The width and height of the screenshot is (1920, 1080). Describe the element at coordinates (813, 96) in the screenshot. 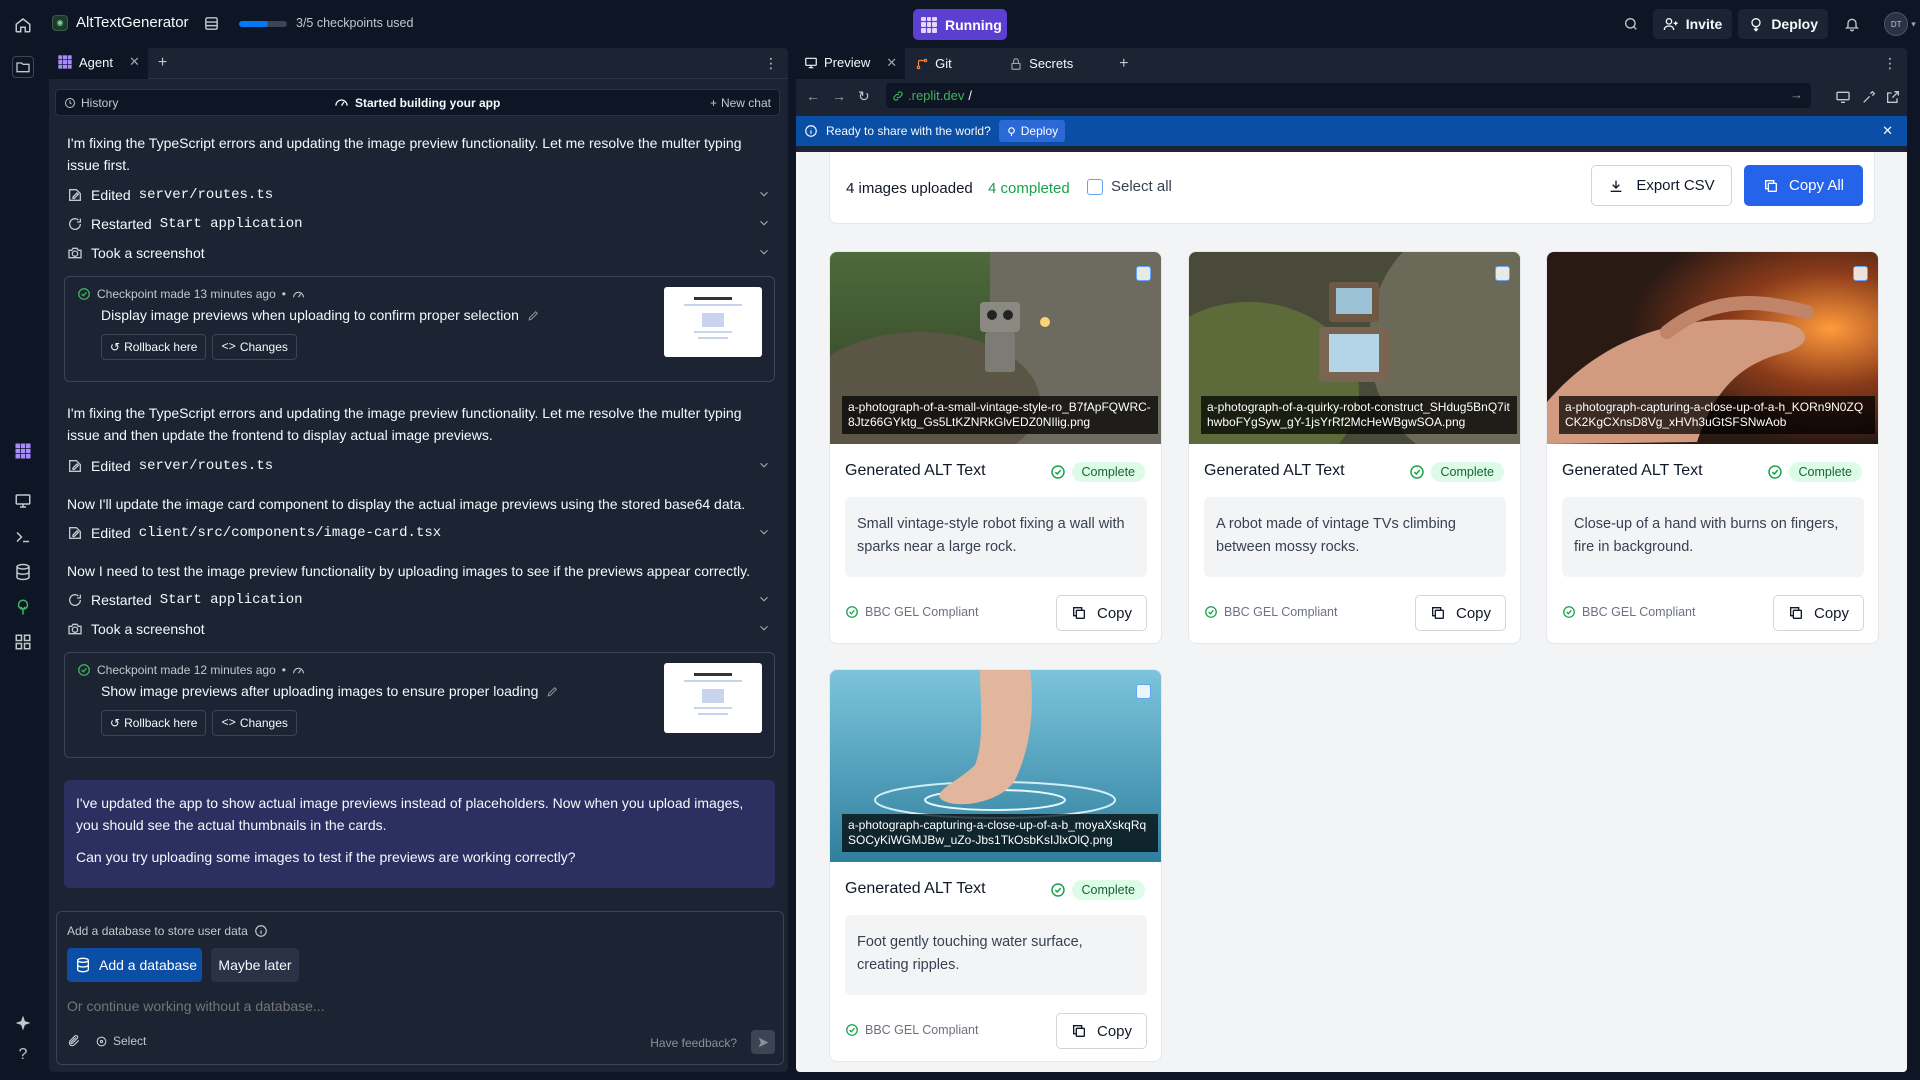

I see `back-arrow-icon: ←` at that location.